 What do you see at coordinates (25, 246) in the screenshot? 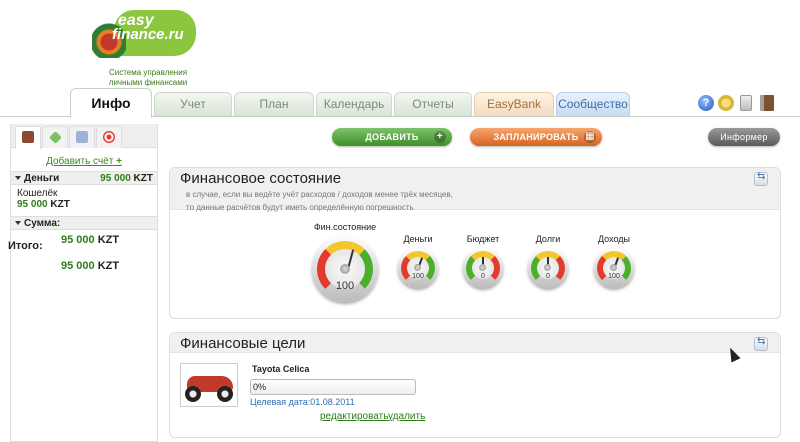
I see `total-label: Итого:` at bounding box center [25, 246].